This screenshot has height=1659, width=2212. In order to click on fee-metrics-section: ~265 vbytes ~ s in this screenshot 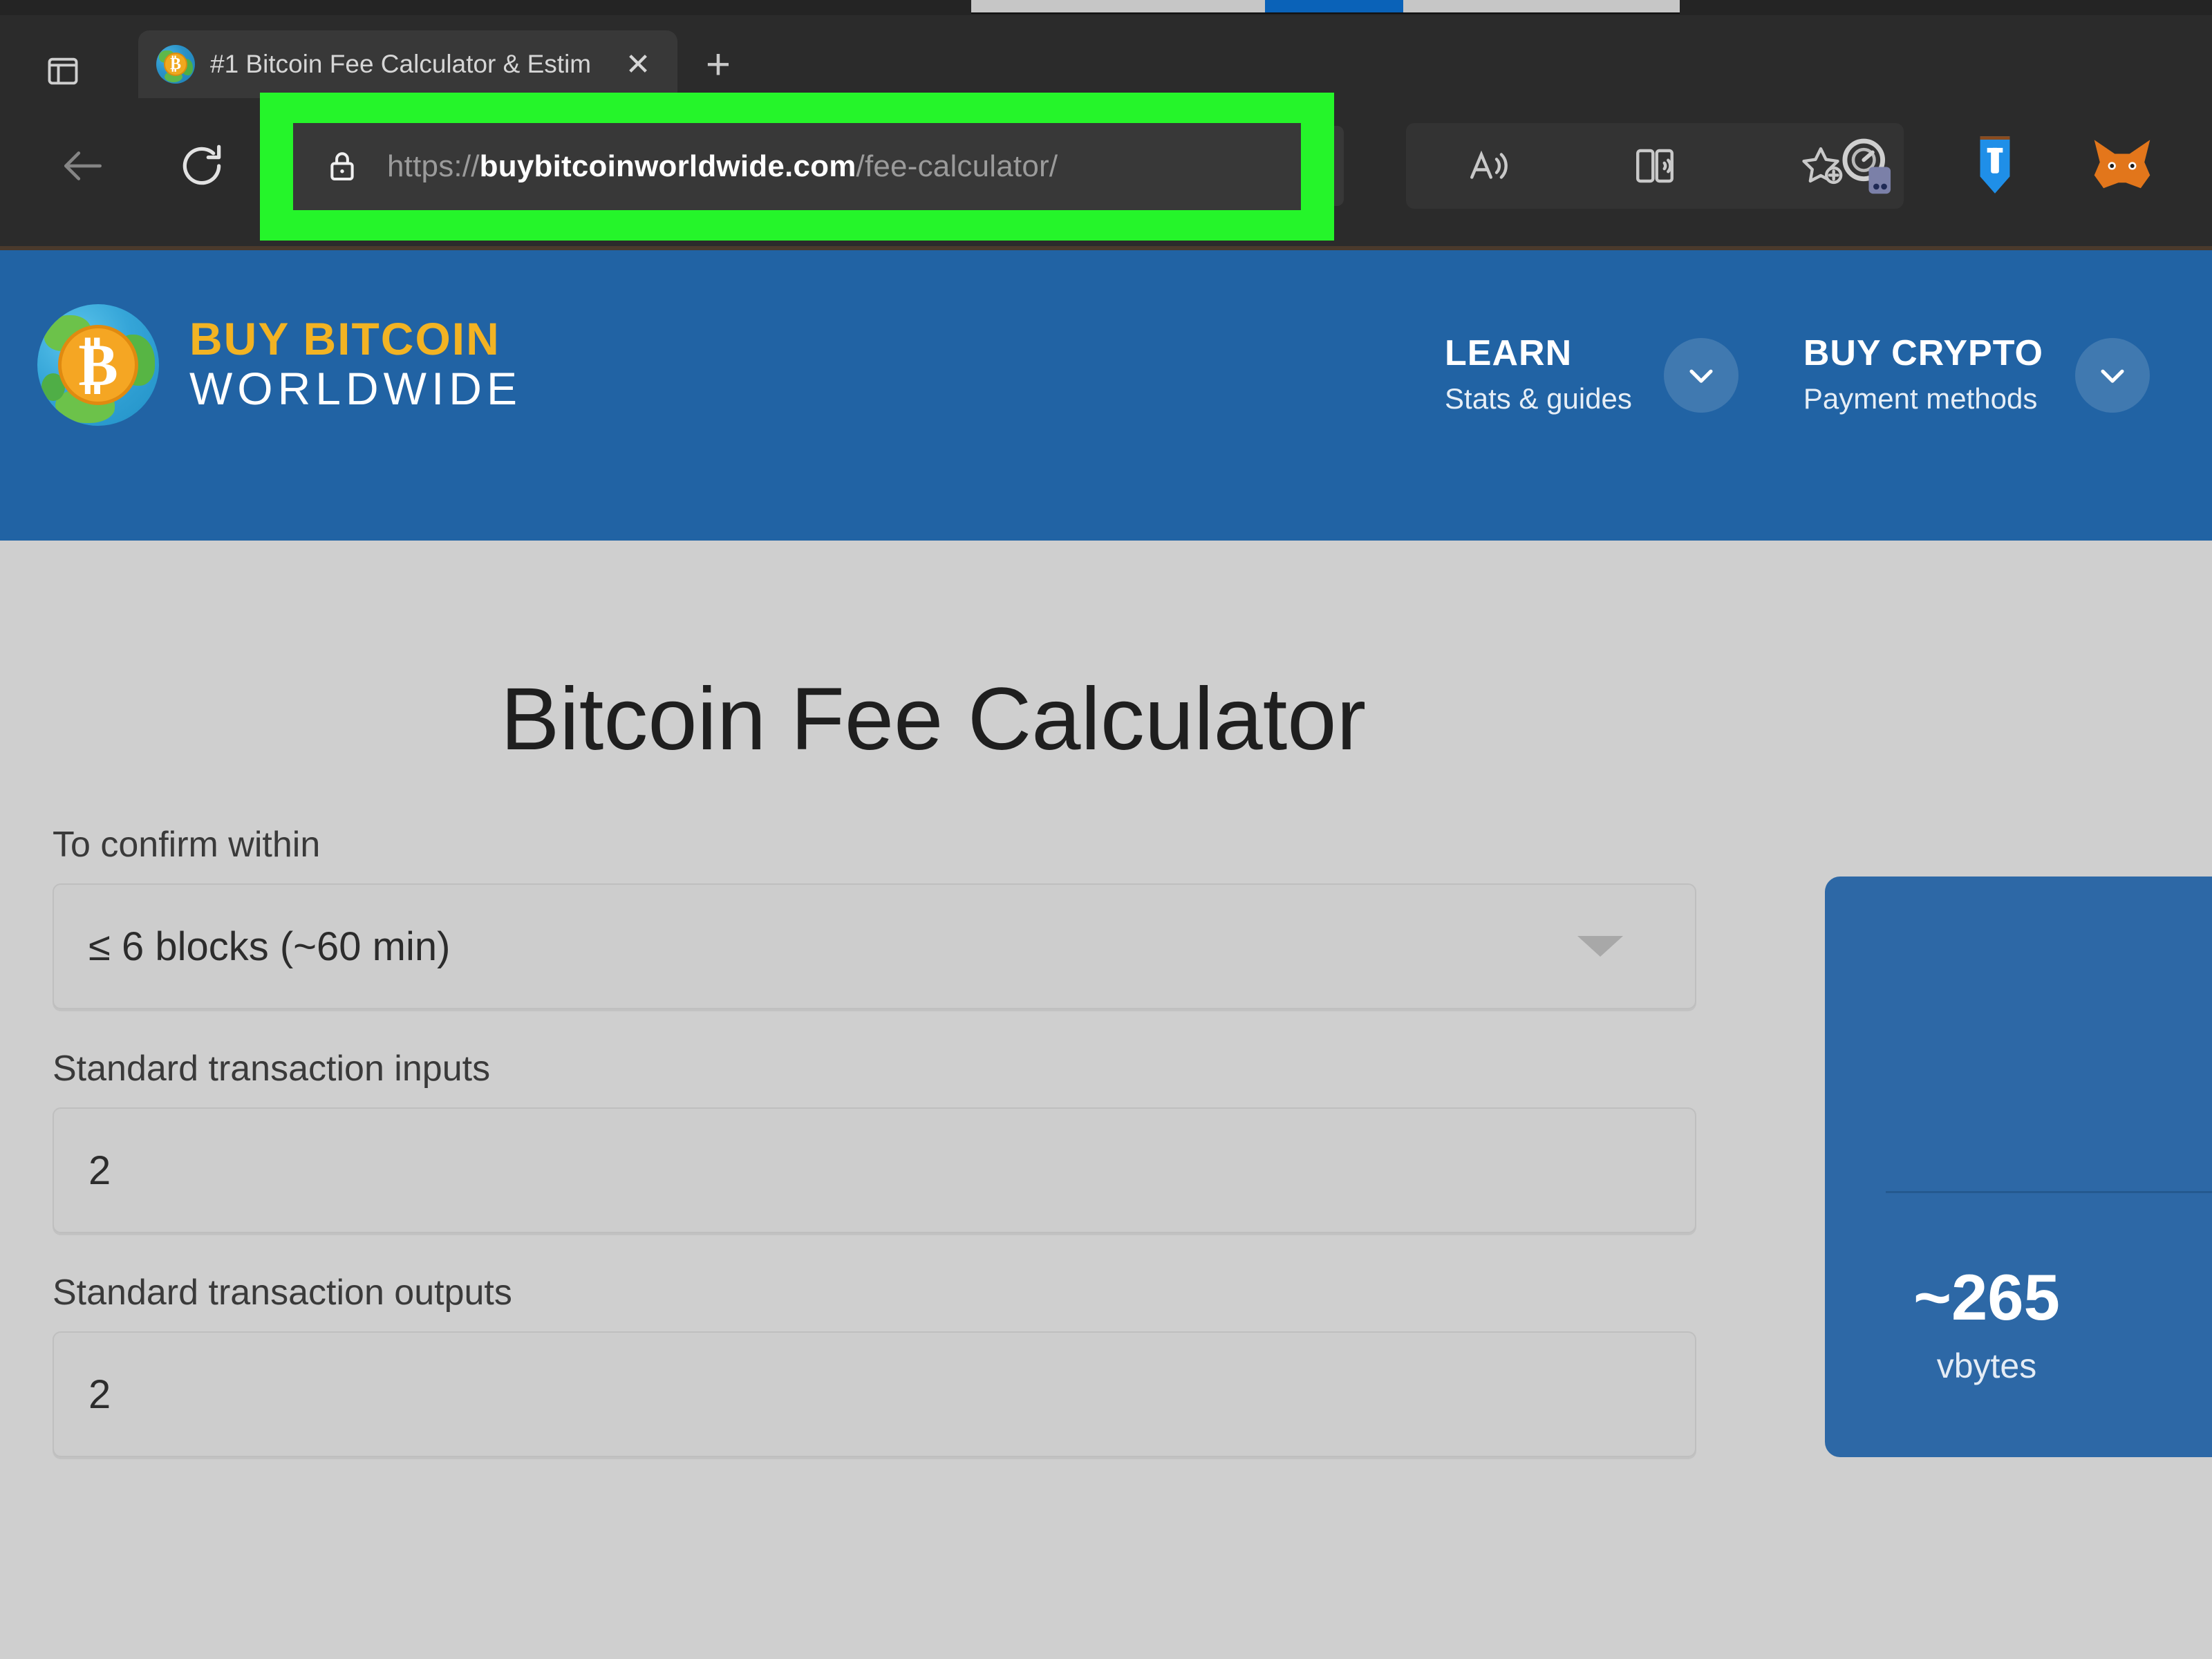, I will do `click(2018, 1324)`.